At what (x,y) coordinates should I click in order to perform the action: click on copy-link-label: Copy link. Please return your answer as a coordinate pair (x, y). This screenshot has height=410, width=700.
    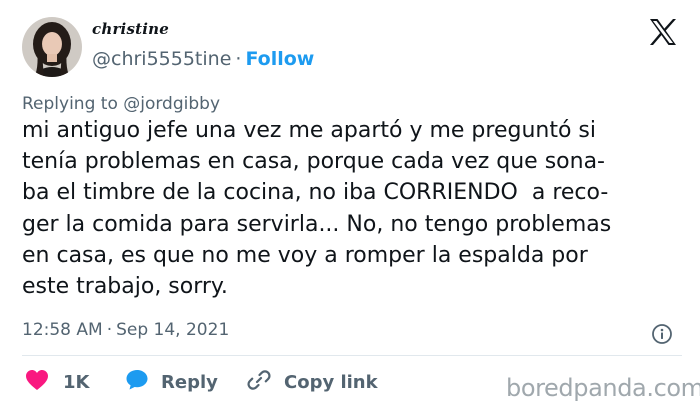
    Looking at the image, I should click on (331, 382).